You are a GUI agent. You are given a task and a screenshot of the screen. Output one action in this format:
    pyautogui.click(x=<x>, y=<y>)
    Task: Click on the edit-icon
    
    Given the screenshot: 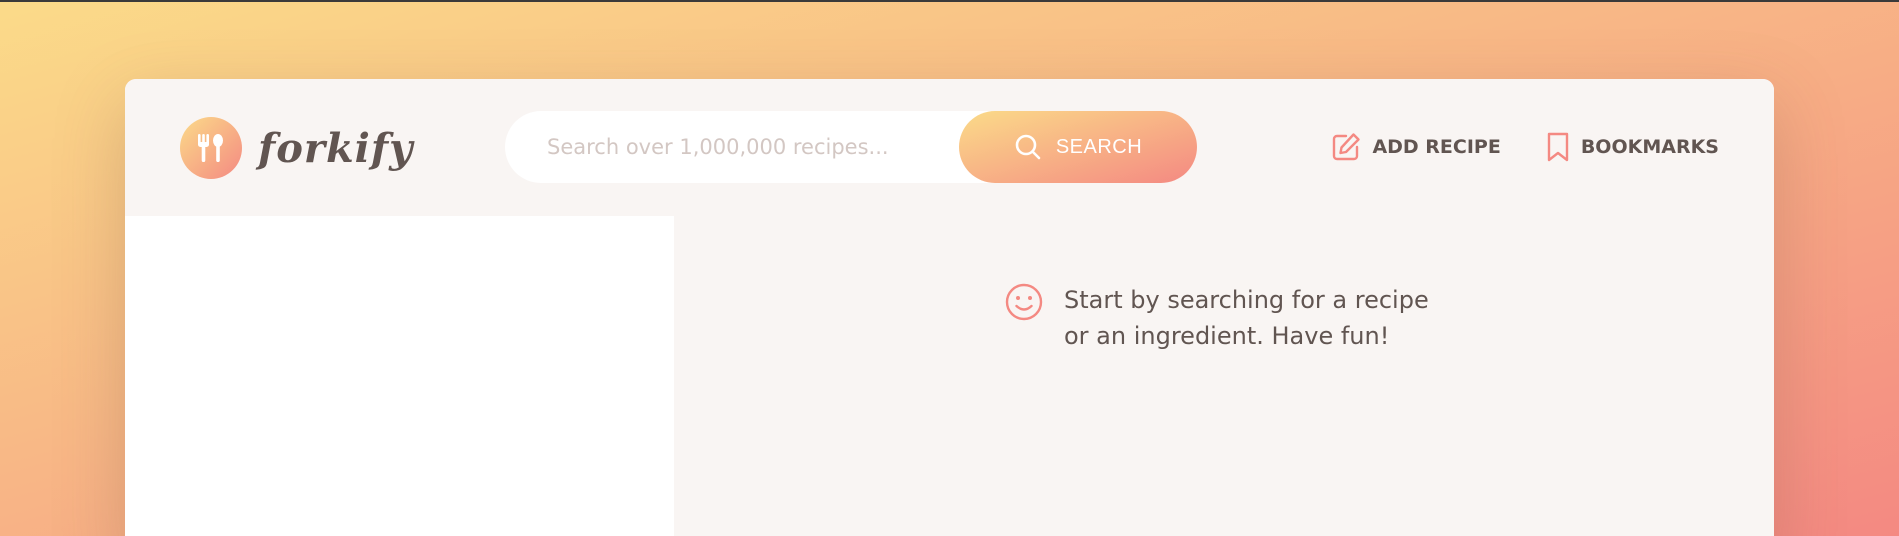 What is the action you would take?
    pyautogui.click(x=1347, y=147)
    